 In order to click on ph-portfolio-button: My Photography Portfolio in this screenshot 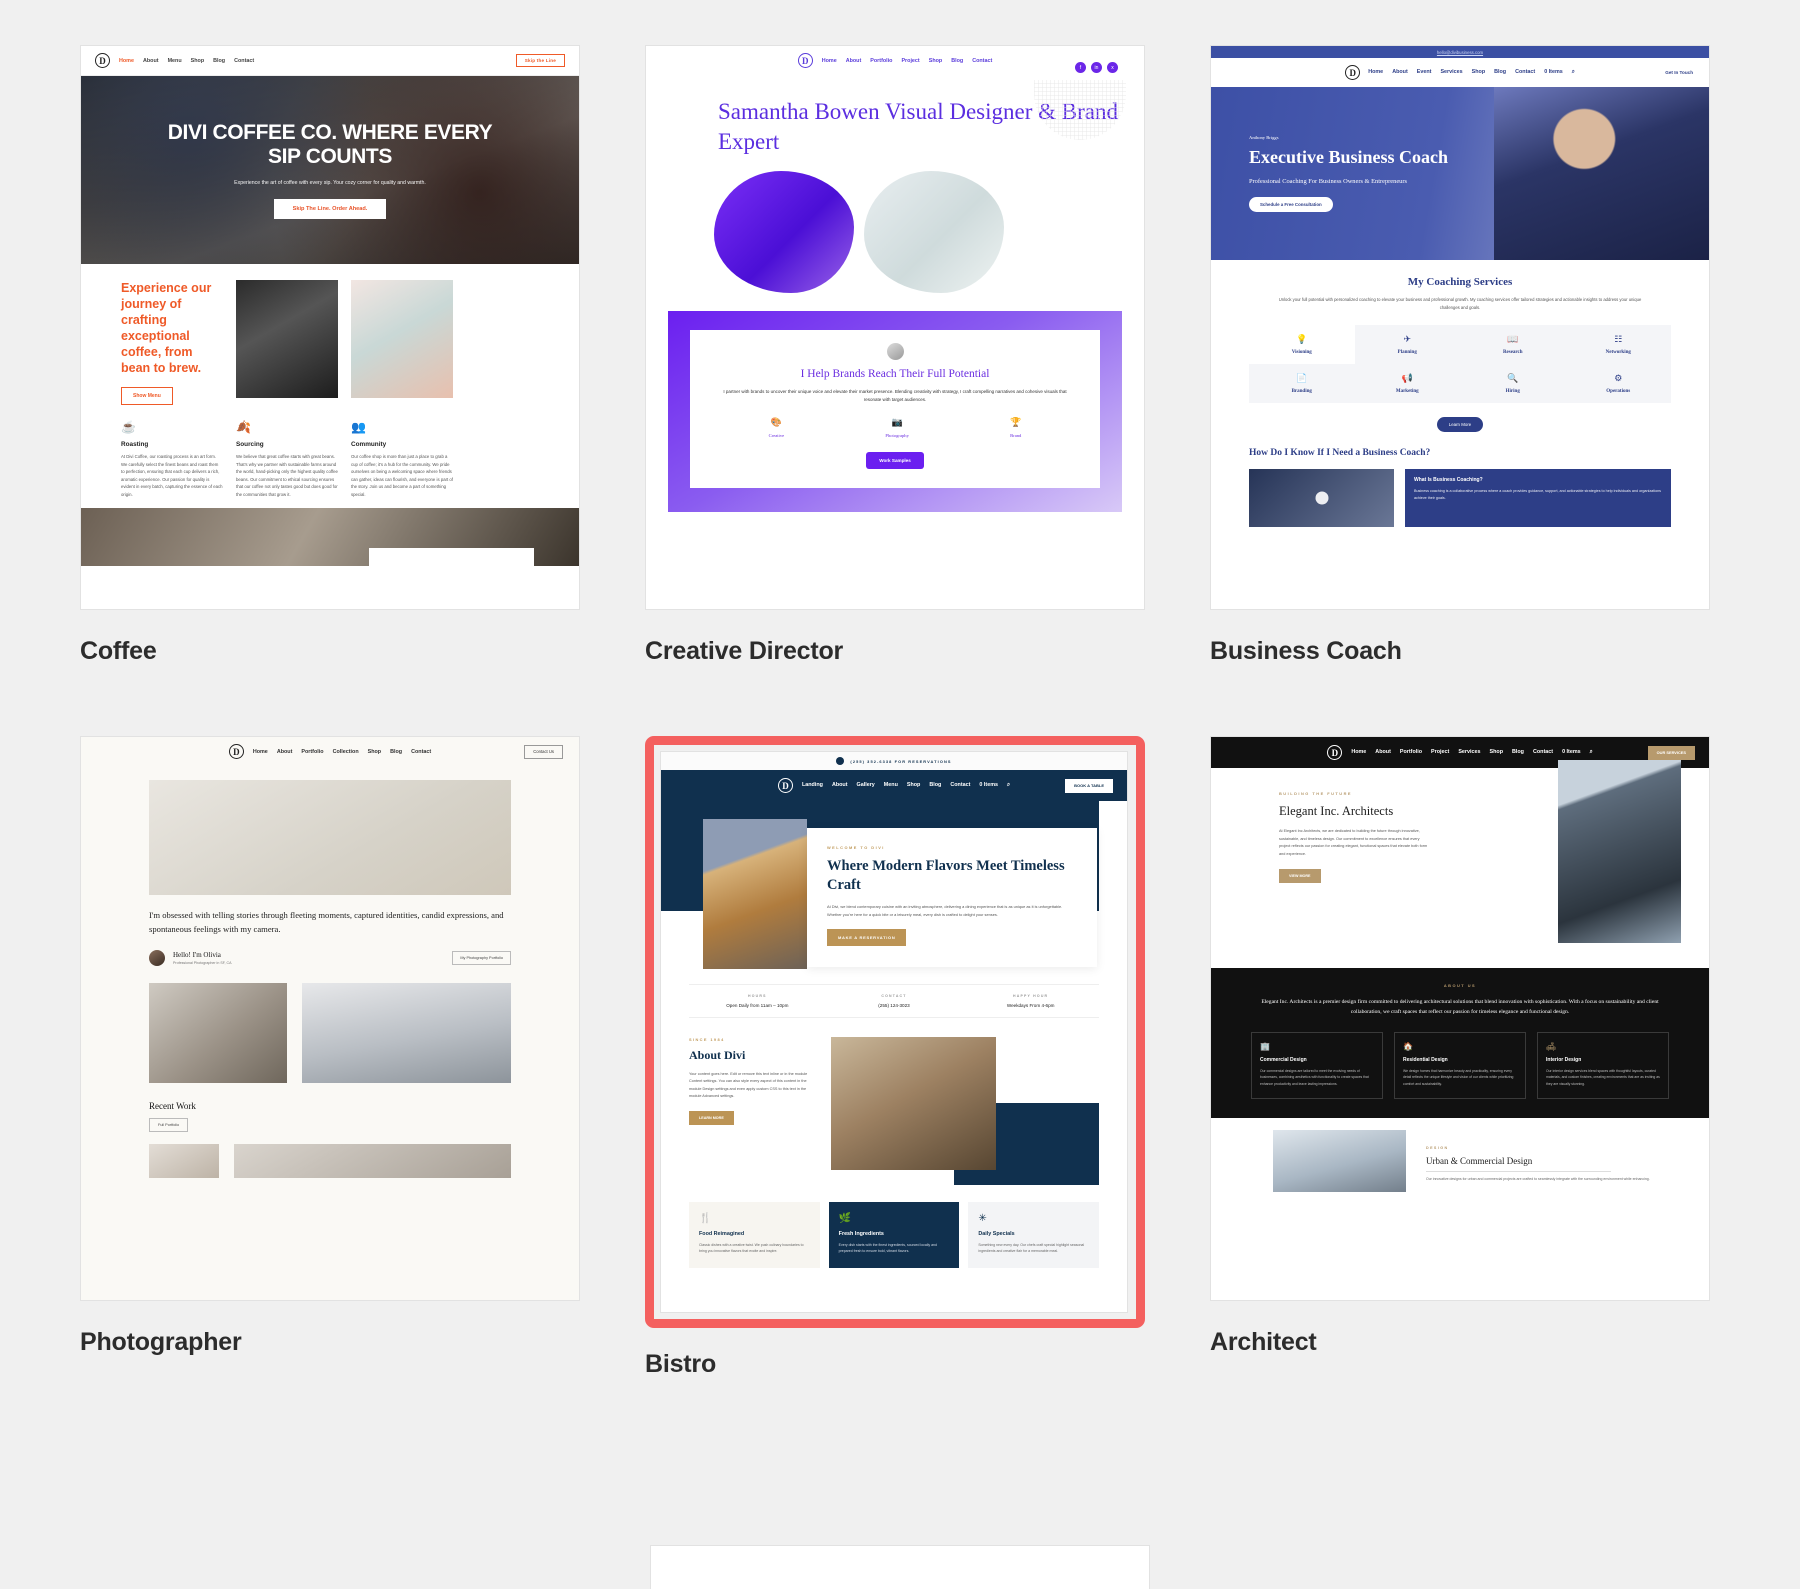, I will do `click(481, 958)`.